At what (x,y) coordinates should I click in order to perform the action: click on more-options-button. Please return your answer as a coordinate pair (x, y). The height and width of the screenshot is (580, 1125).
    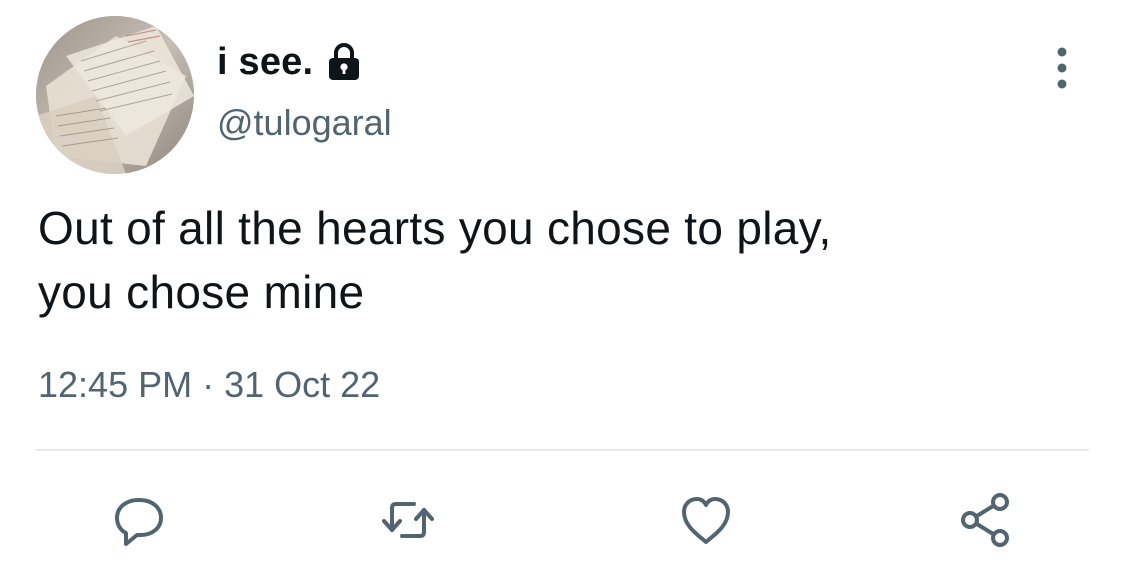
    Looking at the image, I should click on (1062, 68).